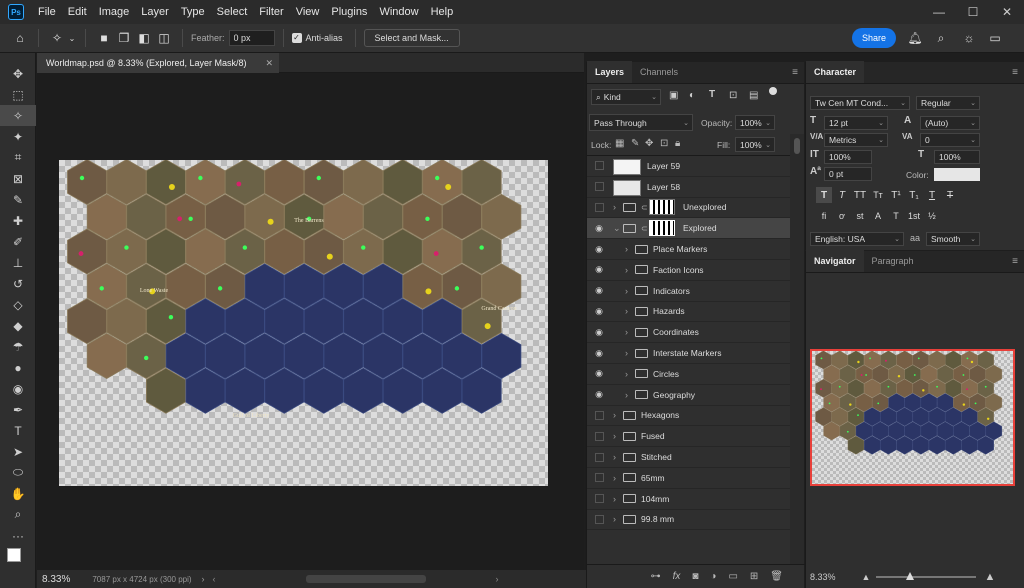 The height and width of the screenshot is (588, 1024). I want to click on layer-row: ◉ › Place Markers, so click(695, 249).